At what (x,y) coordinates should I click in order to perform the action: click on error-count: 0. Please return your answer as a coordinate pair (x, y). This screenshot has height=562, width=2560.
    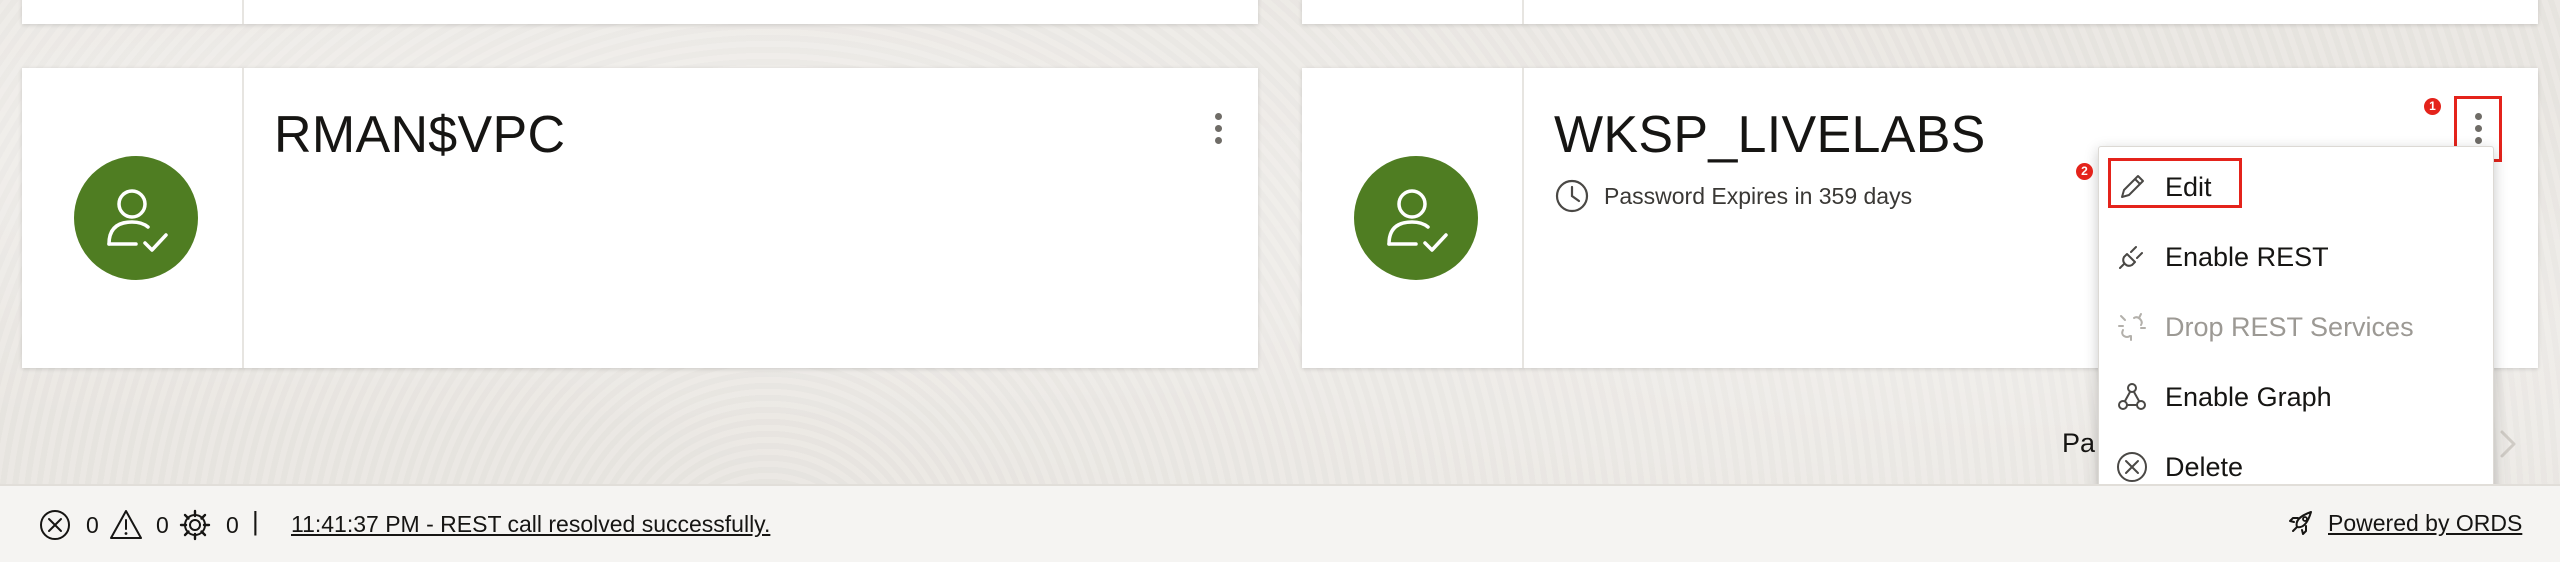
    Looking at the image, I should click on (92, 524).